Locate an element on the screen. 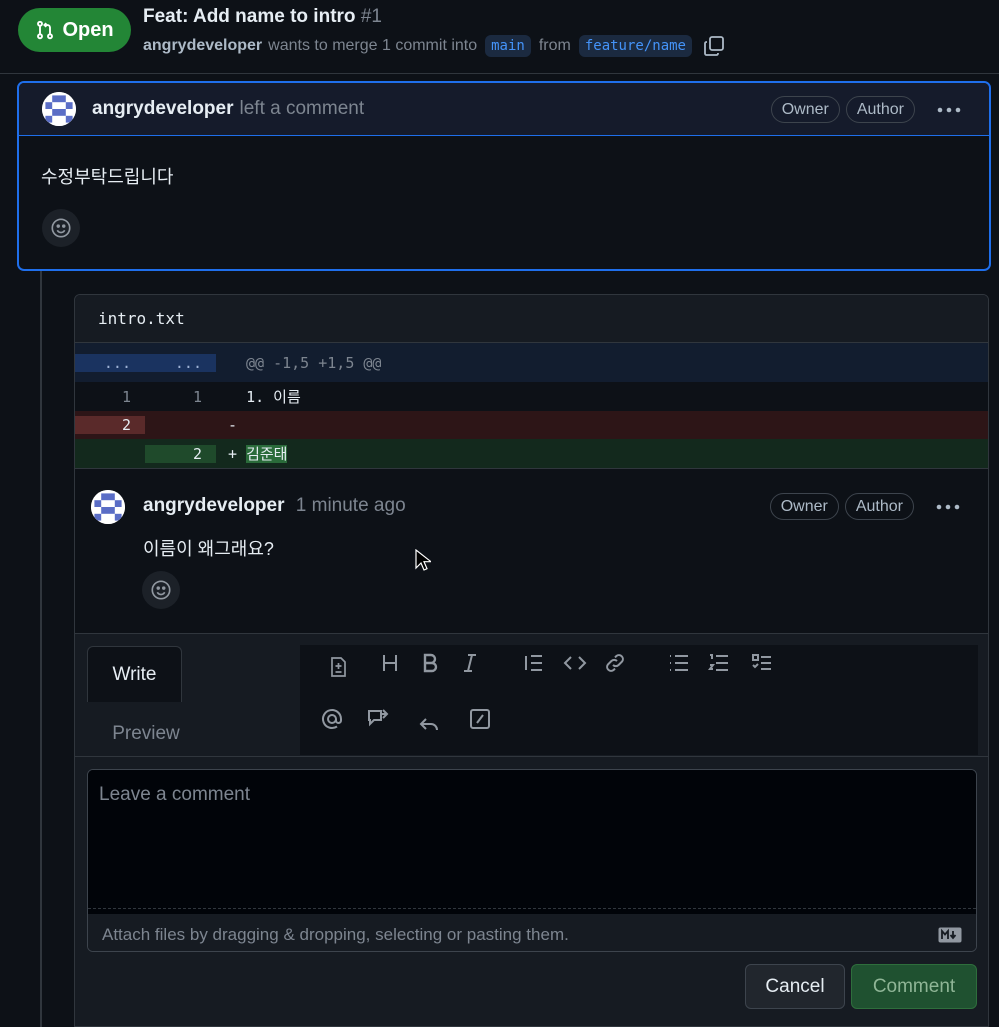  line-number-right: 1 is located at coordinates (180, 397).